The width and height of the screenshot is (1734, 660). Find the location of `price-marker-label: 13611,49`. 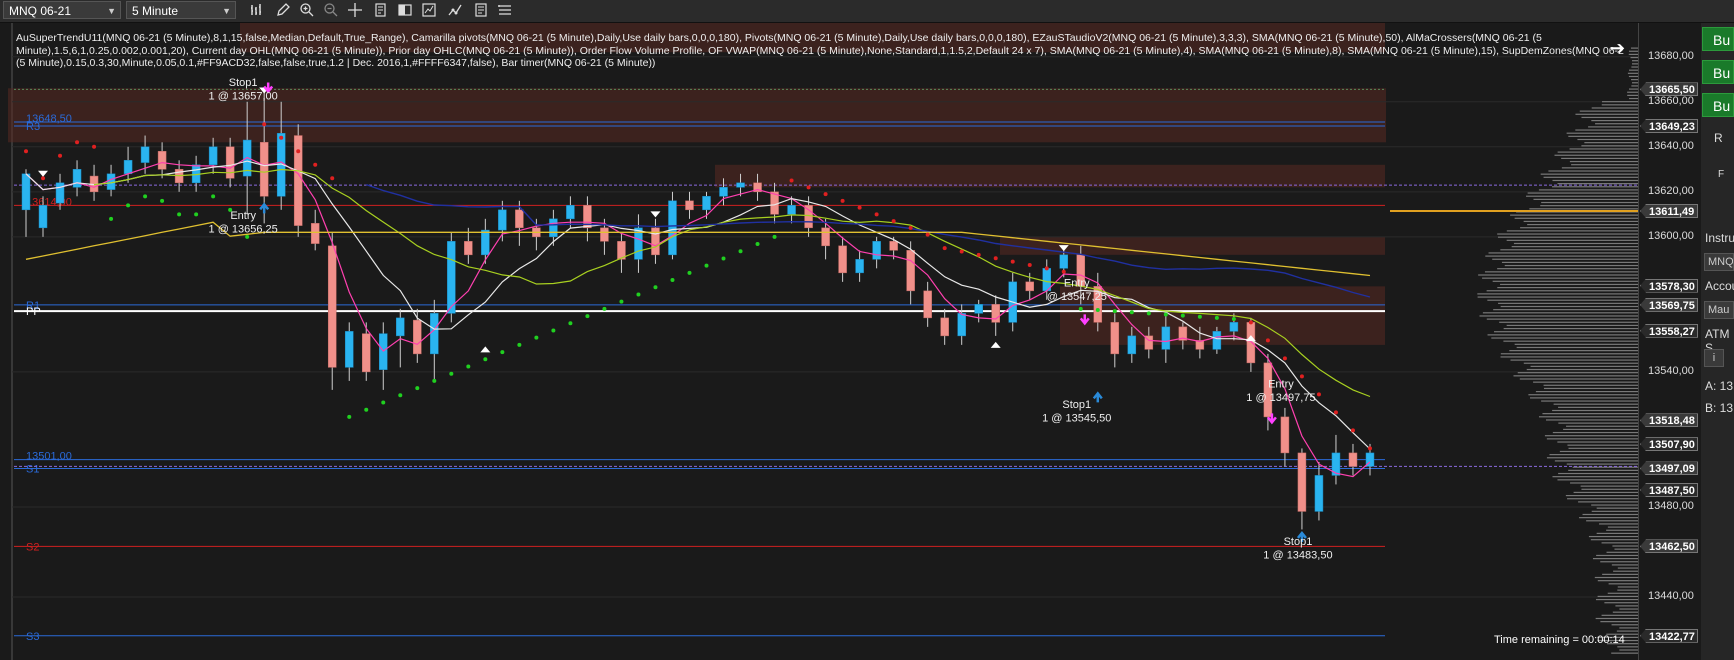

price-marker-label: 13611,49 is located at coordinates (1669, 210).